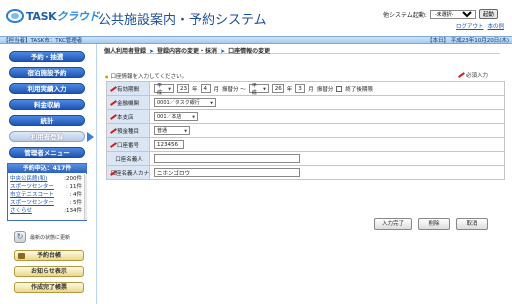 This screenshot has height=304, width=512. What do you see at coordinates (359, 89) in the screenshot?
I see `end-period-label: 終了後期限` at bounding box center [359, 89].